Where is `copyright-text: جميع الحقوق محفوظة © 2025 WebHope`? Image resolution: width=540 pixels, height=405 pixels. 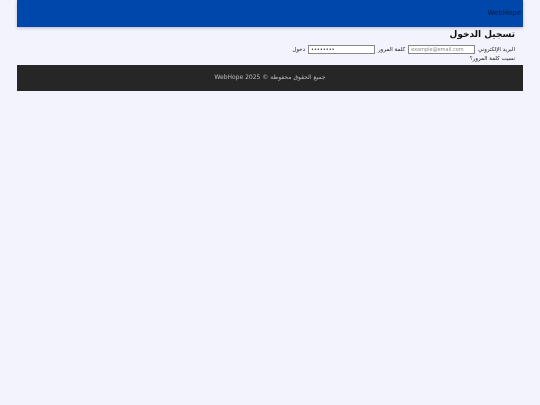 copyright-text: جميع الحقوق محفوظة © 2025 WebHope is located at coordinates (270, 77).